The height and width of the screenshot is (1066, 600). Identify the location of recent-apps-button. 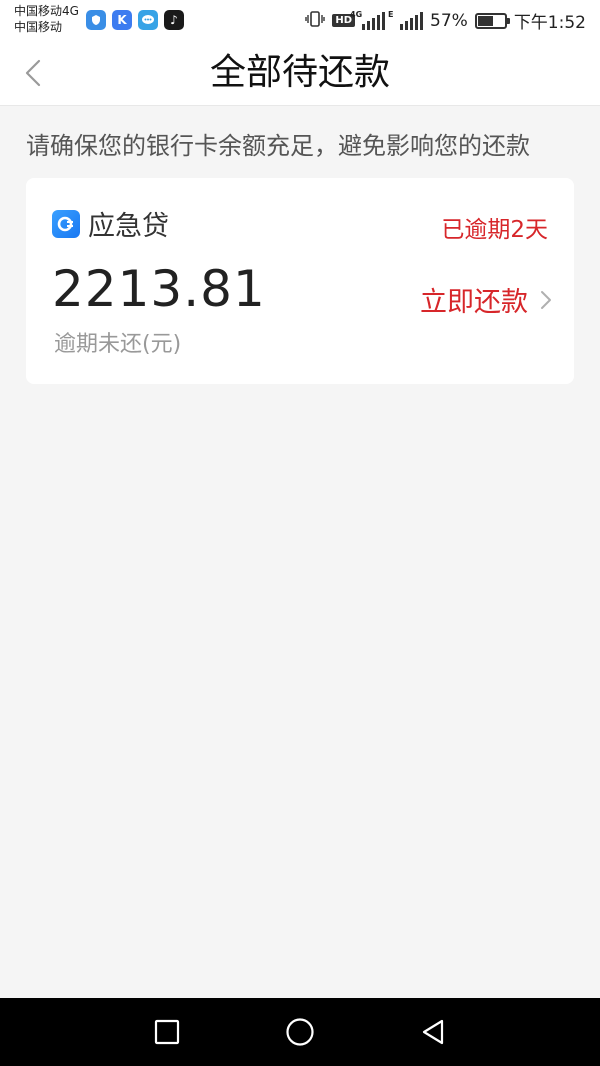
(167, 1032).